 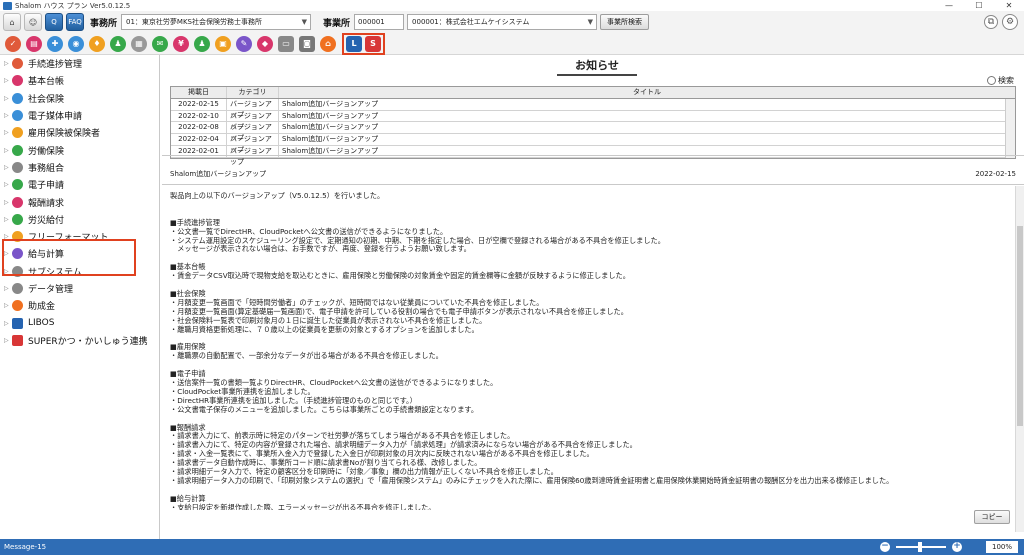 I want to click on table-row: 2022-02-15 バージョンアップ Shalom追加バージョンアップ, so click(x=593, y=108).